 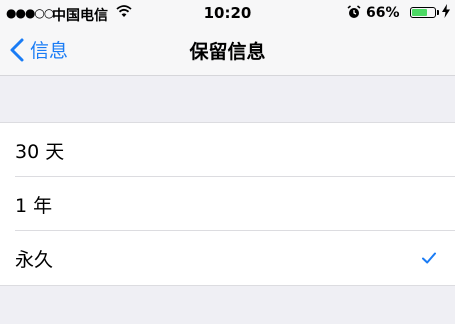 I want to click on battery-tip, so click(x=438, y=12).